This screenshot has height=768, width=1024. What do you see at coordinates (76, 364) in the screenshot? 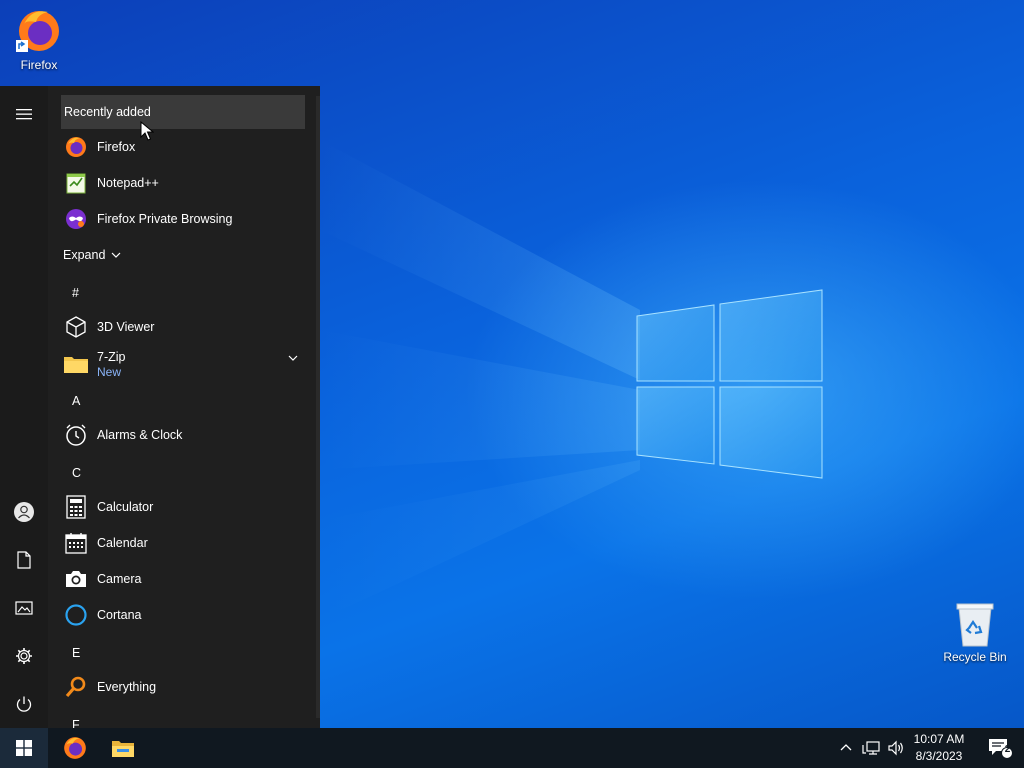
I see `folder-icon` at bounding box center [76, 364].